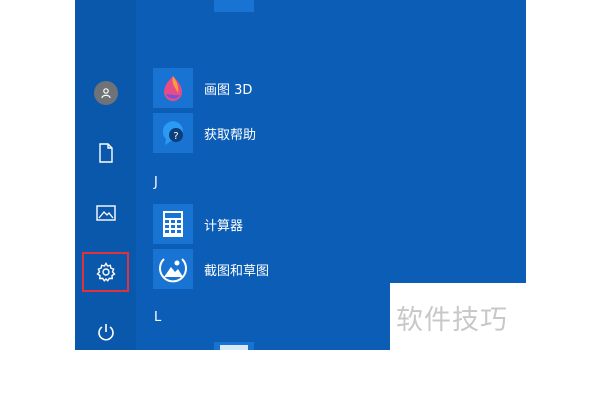 This screenshot has width=600, height=400. I want to click on pictures-button, so click(105, 213).